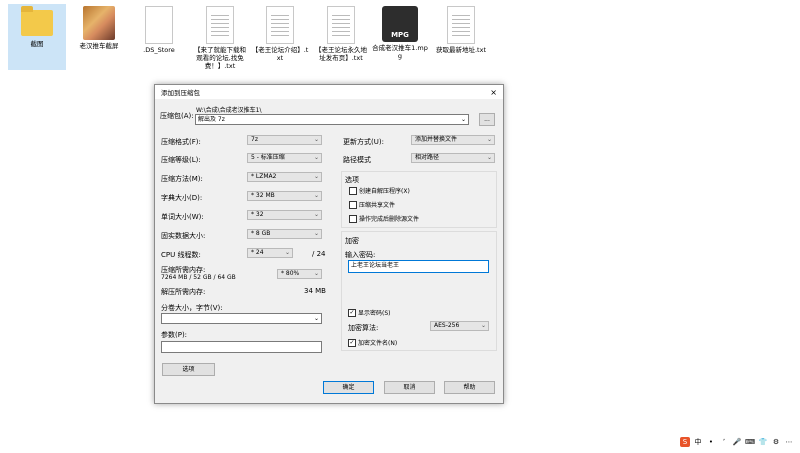 This screenshot has width=800, height=453. I want to click on photo-folder-icon, so click(99, 23).